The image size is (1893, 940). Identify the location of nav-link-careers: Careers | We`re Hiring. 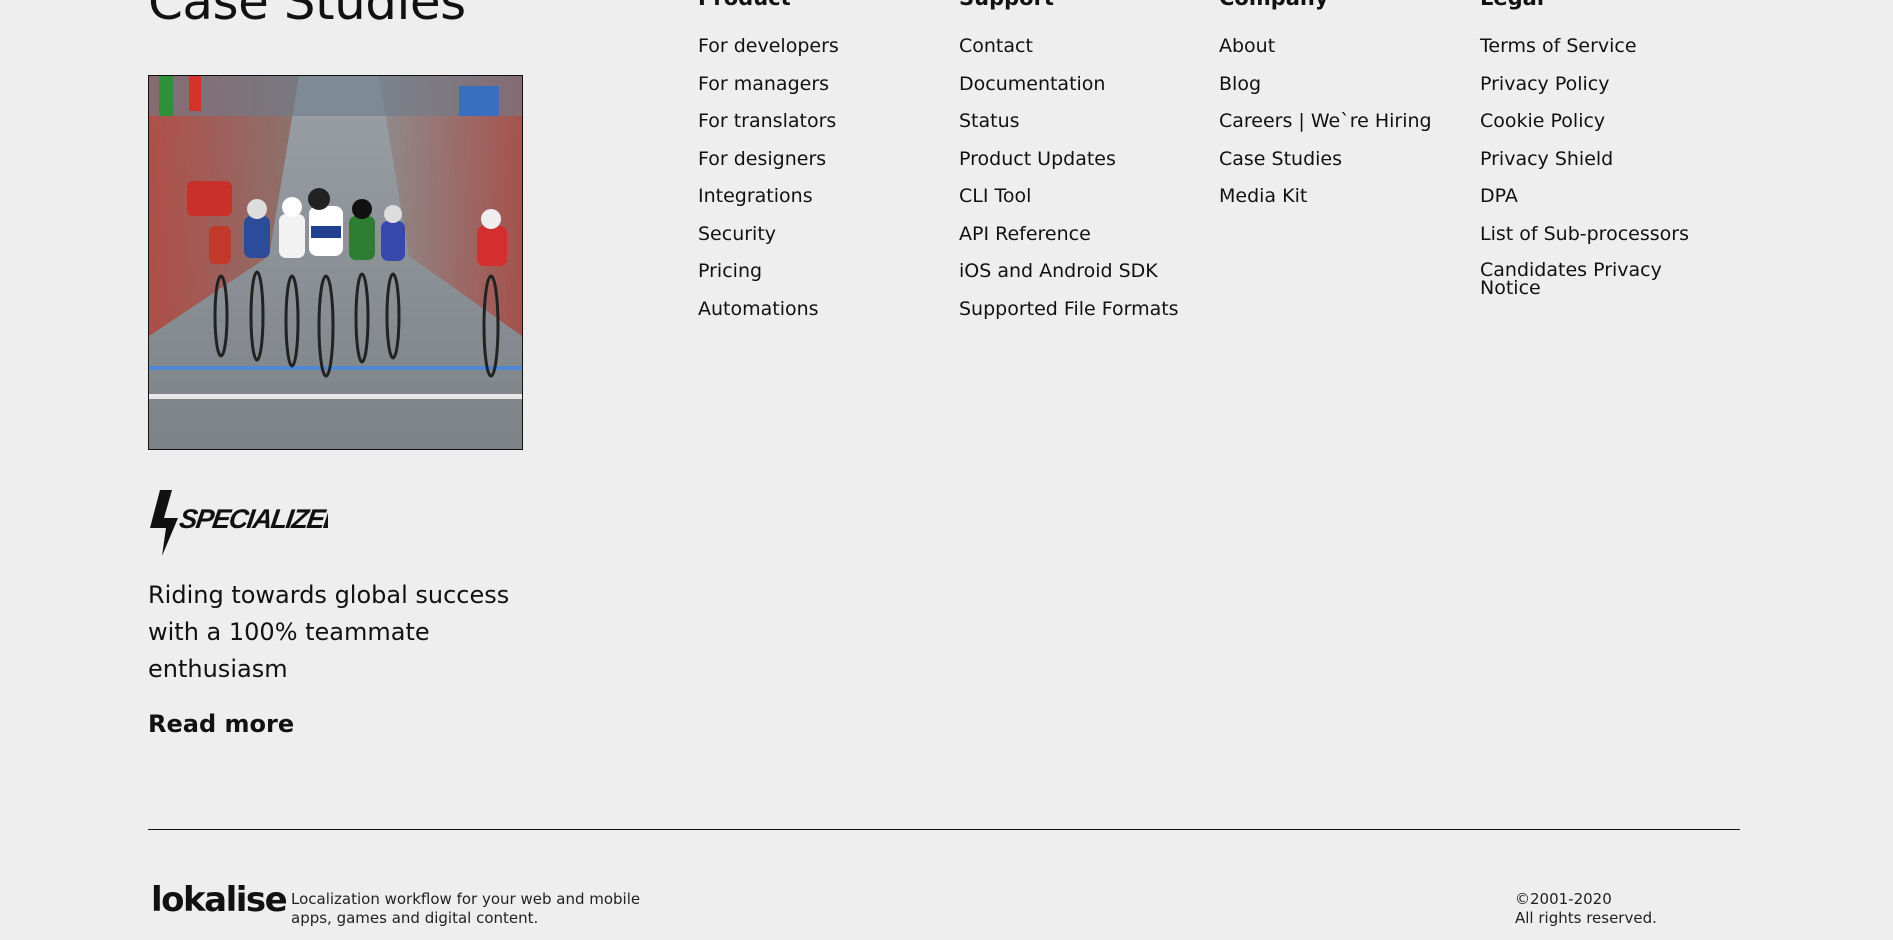
(1325, 121).